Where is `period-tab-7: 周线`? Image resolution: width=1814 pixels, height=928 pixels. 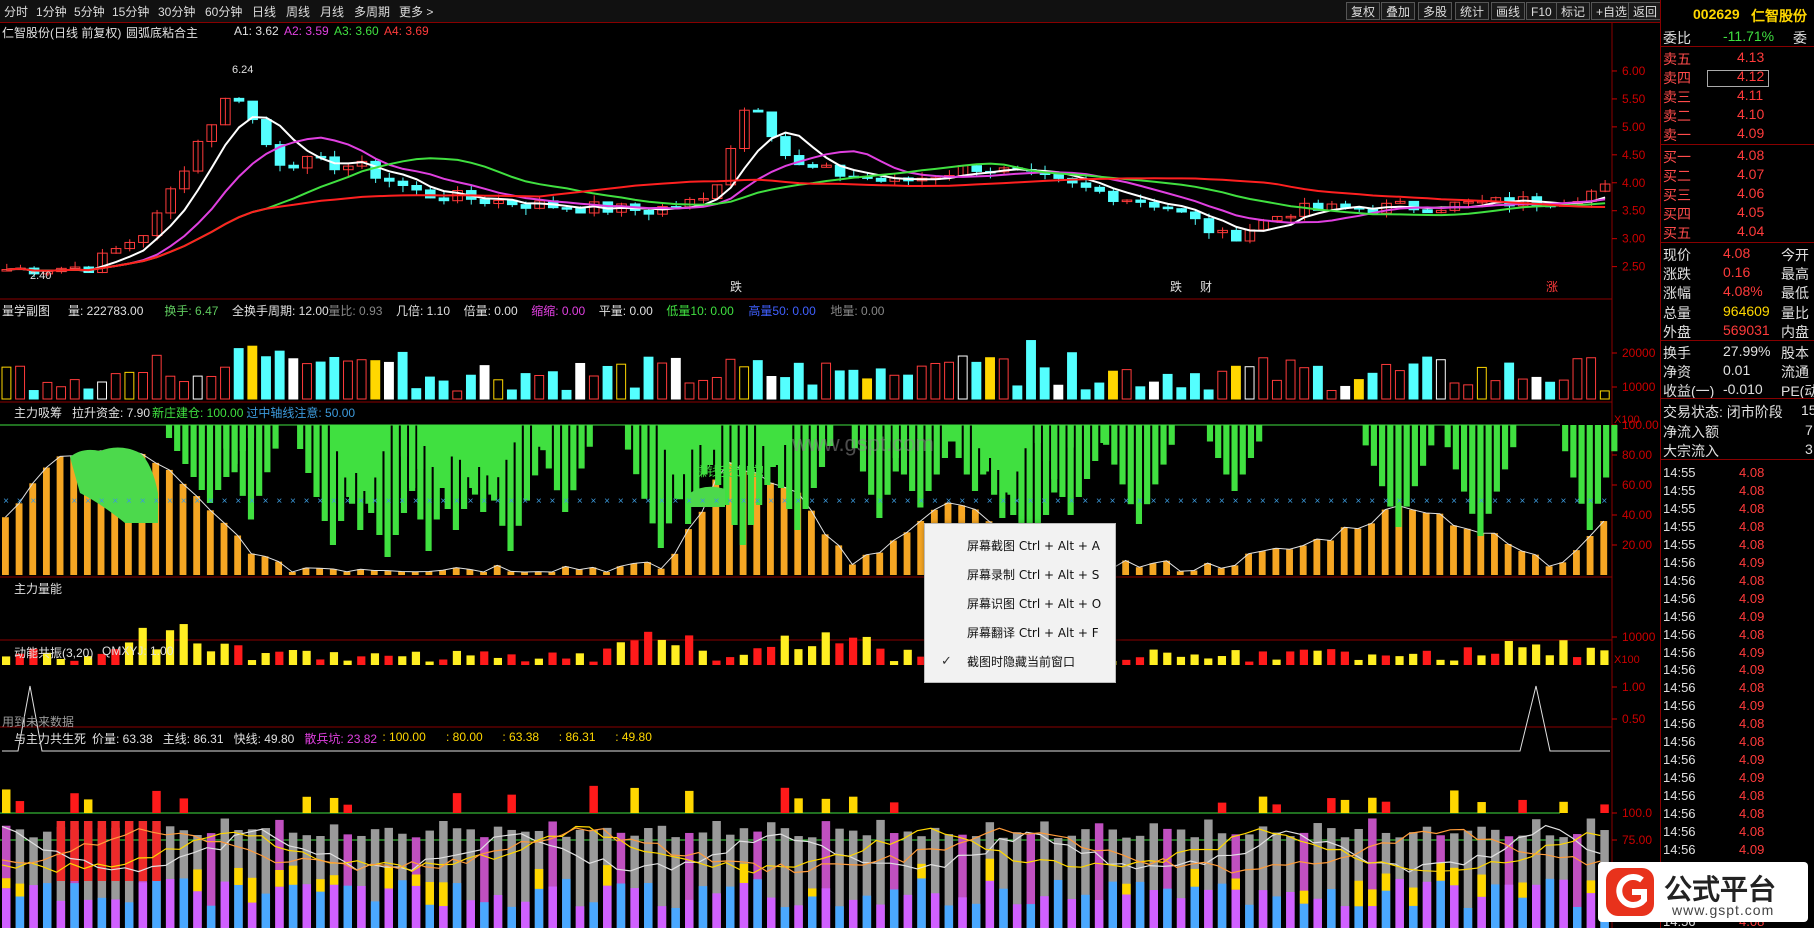
period-tab-7: 周线 is located at coordinates (298, 11).